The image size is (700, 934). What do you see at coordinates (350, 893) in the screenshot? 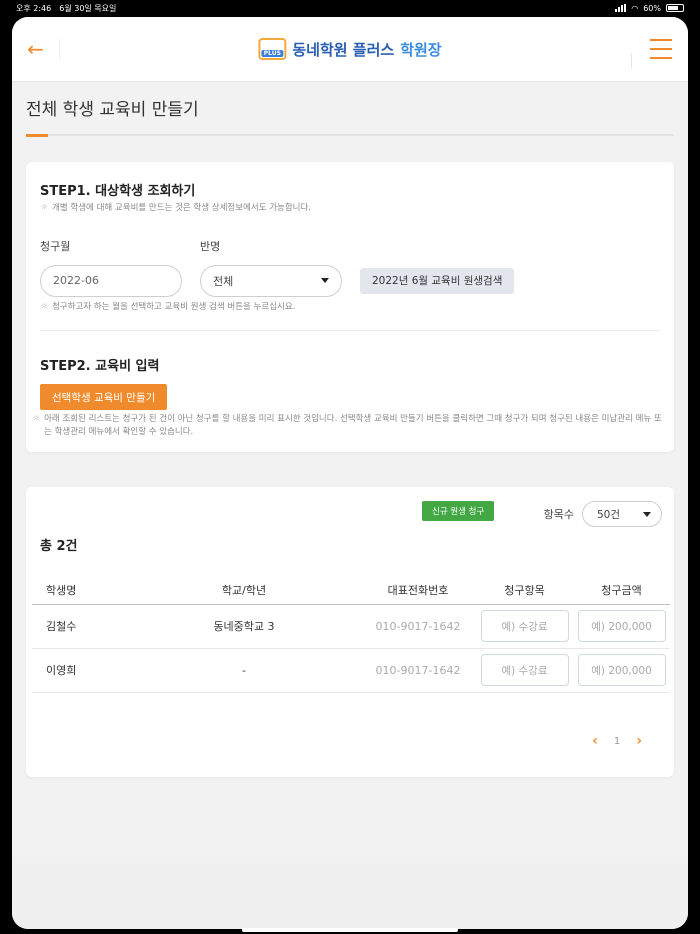
I see `bottom-area` at bounding box center [350, 893].